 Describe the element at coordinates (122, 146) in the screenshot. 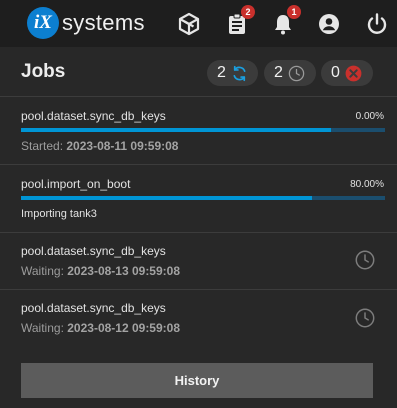

I see `job-1-time: 2023-08-11 09:59:08` at that location.